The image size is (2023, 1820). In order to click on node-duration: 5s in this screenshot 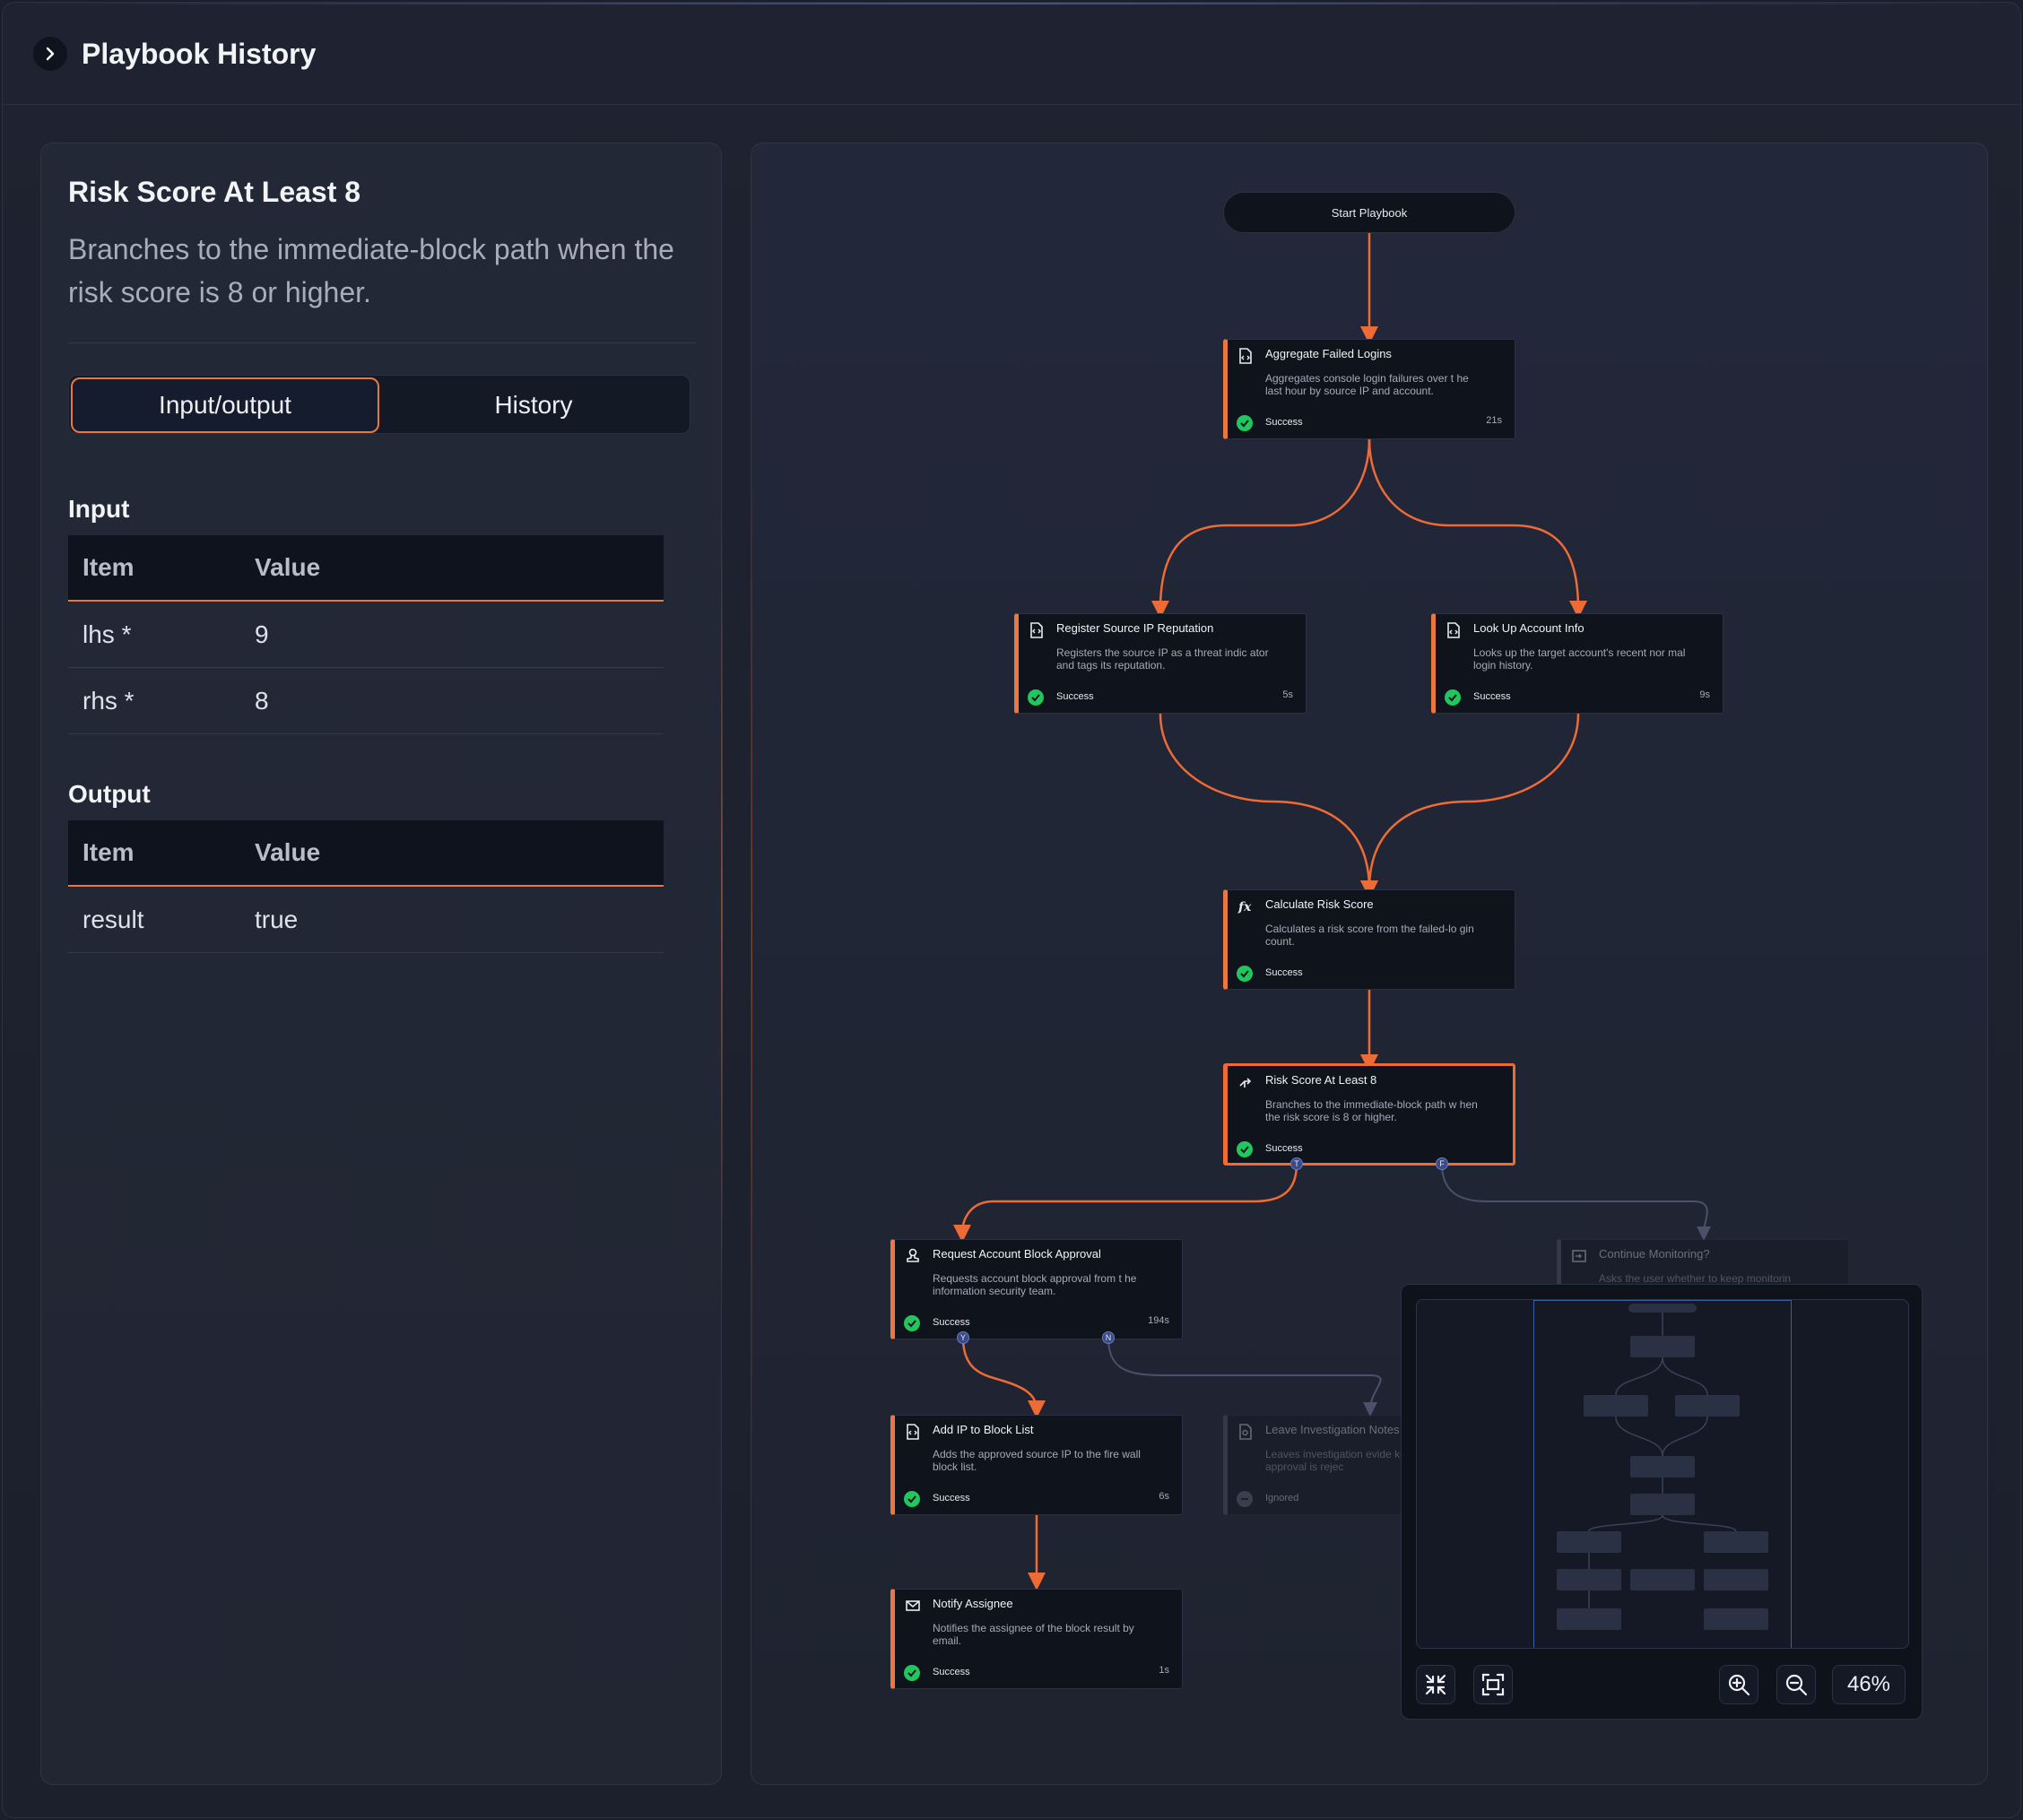, I will do `click(1287, 694)`.